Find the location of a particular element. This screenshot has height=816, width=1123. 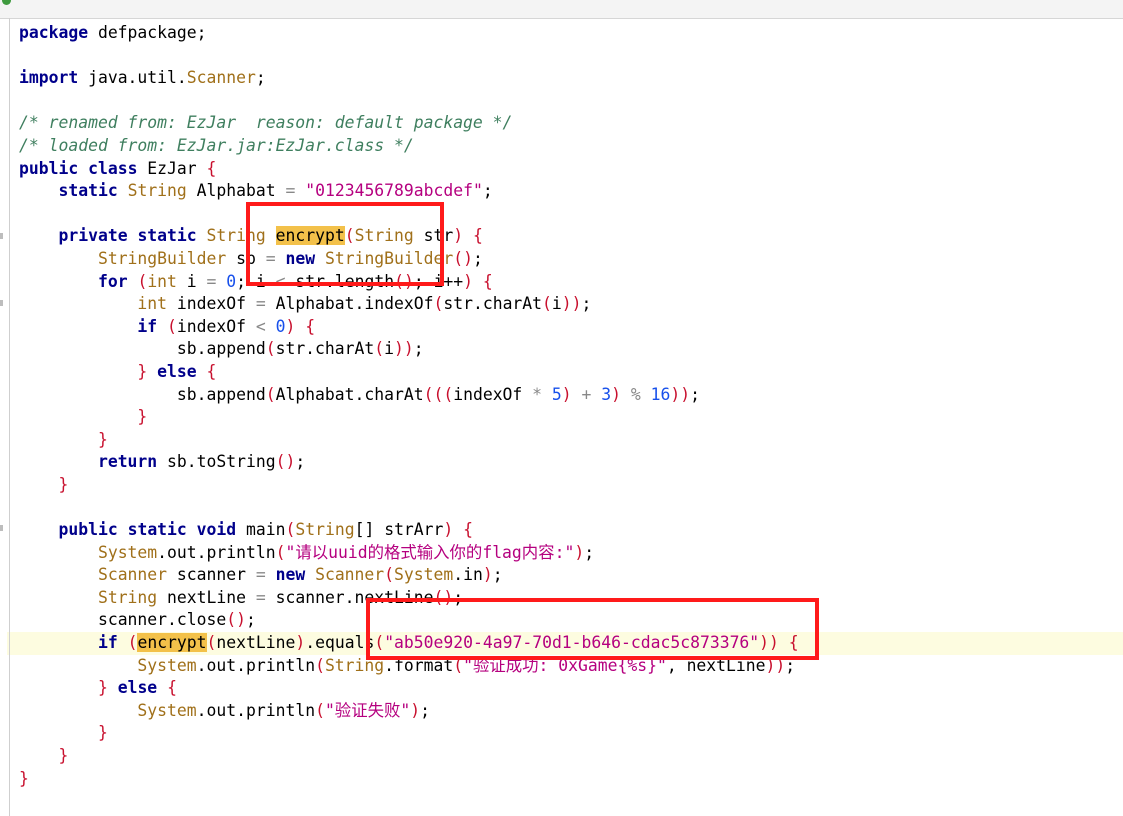

code-token: sb.append is located at coordinates (221, 349).